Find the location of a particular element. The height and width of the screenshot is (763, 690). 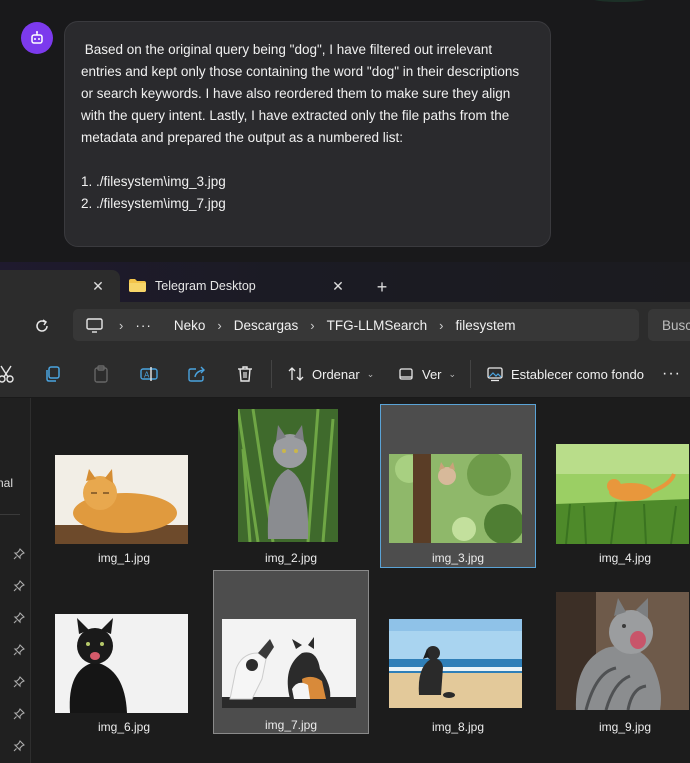

robot-icon is located at coordinates (37, 37).